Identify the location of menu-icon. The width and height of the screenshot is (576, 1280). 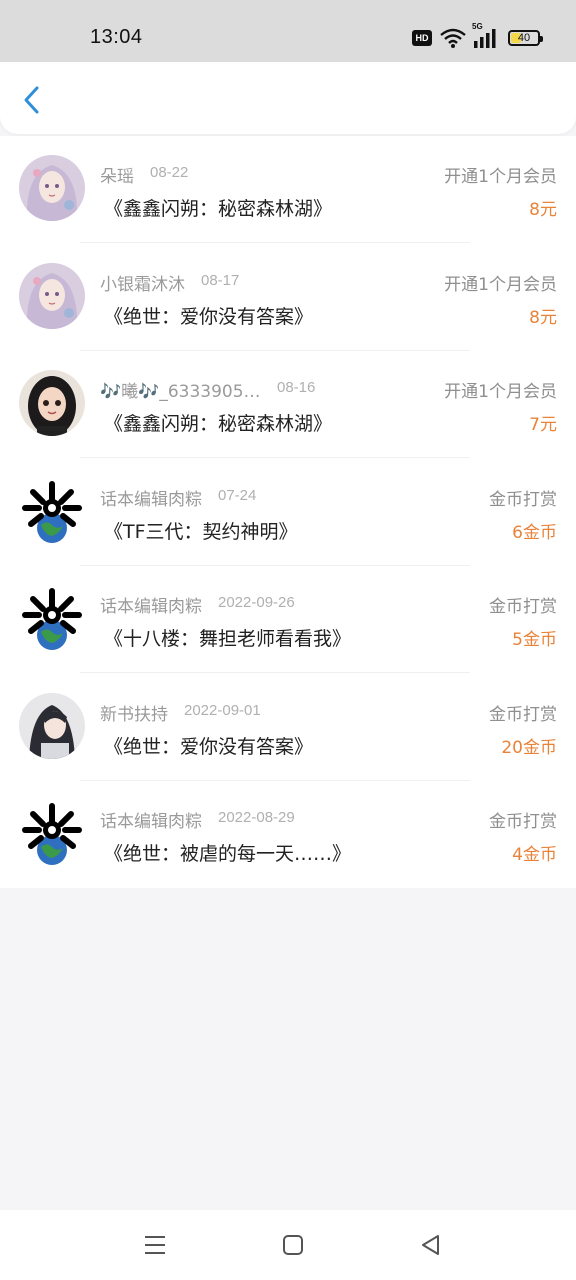
(155, 1245).